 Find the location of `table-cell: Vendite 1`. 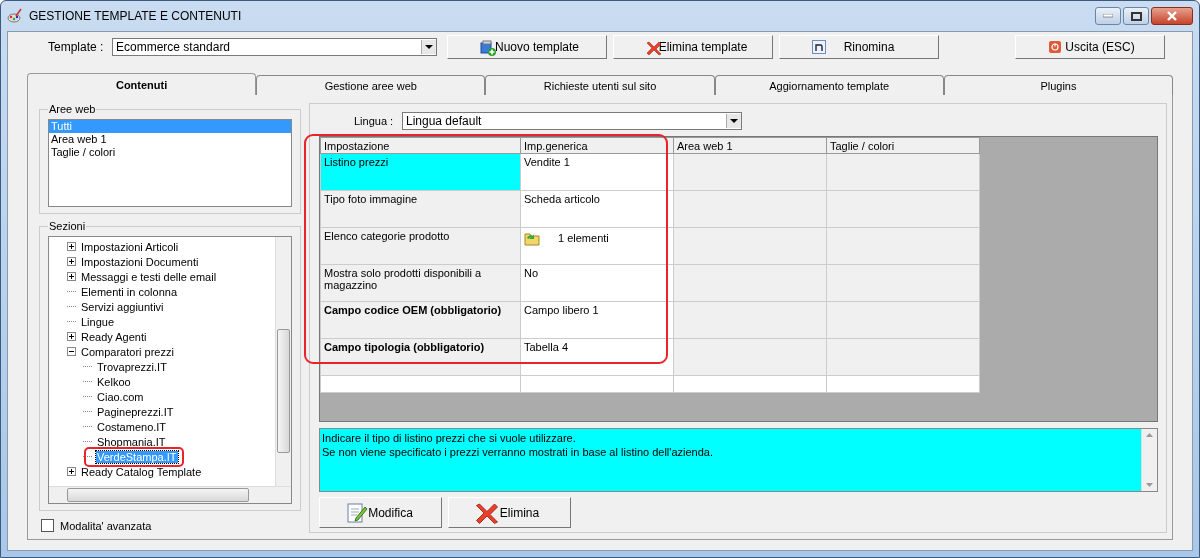

table-cell: Vendite 1 is located at coordinates (597, 172).